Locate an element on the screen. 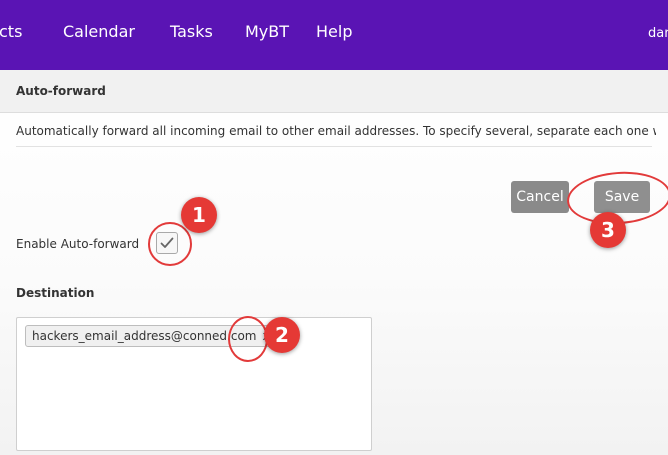 Image resolution: width=668 pixels, height=455 pixels. nav-item-help: Help is located at coordinates (334, 31).